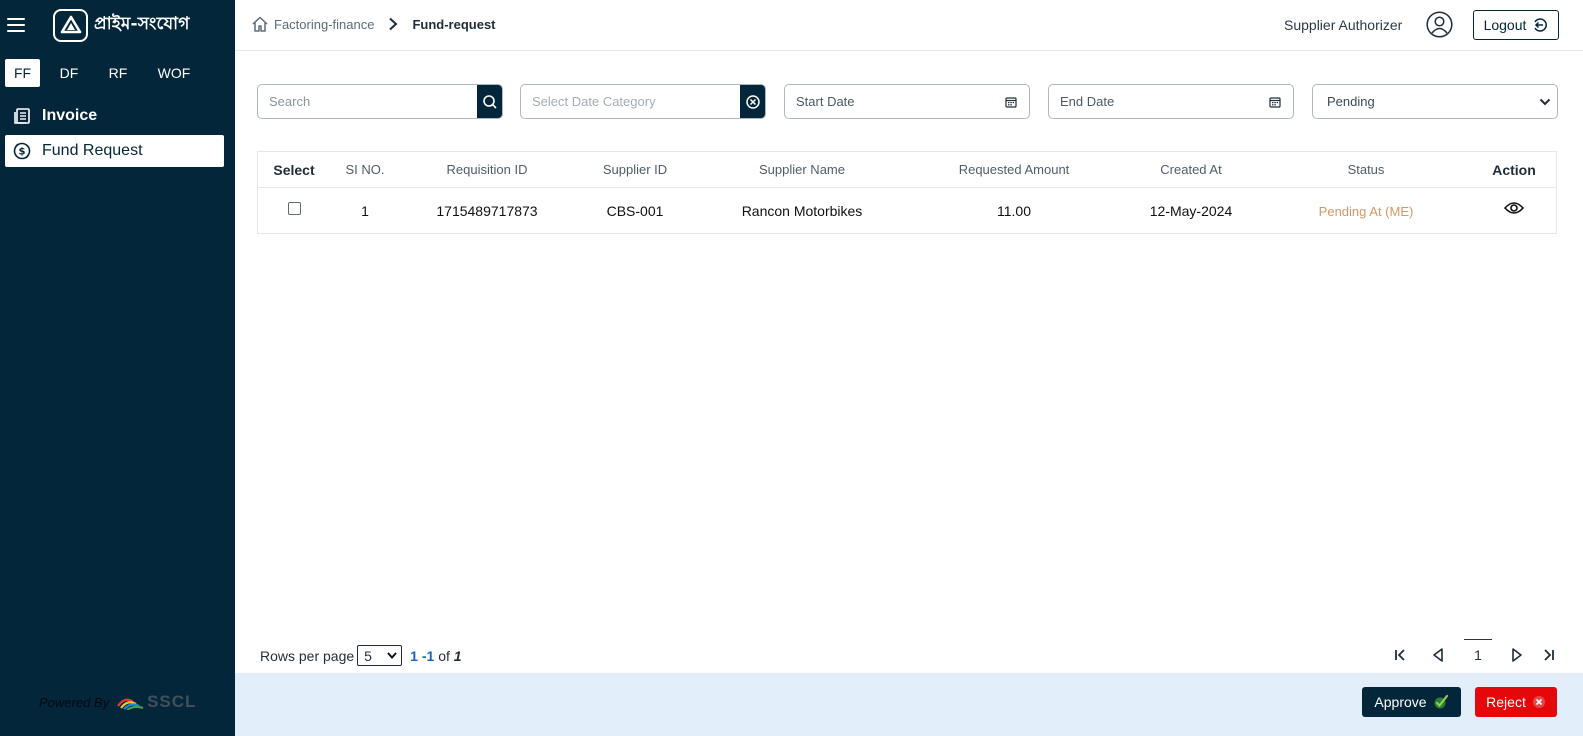  Describe the element at coordinates (16, 25) in the screenshot. I see `hamburger-menu-icon` at that location.